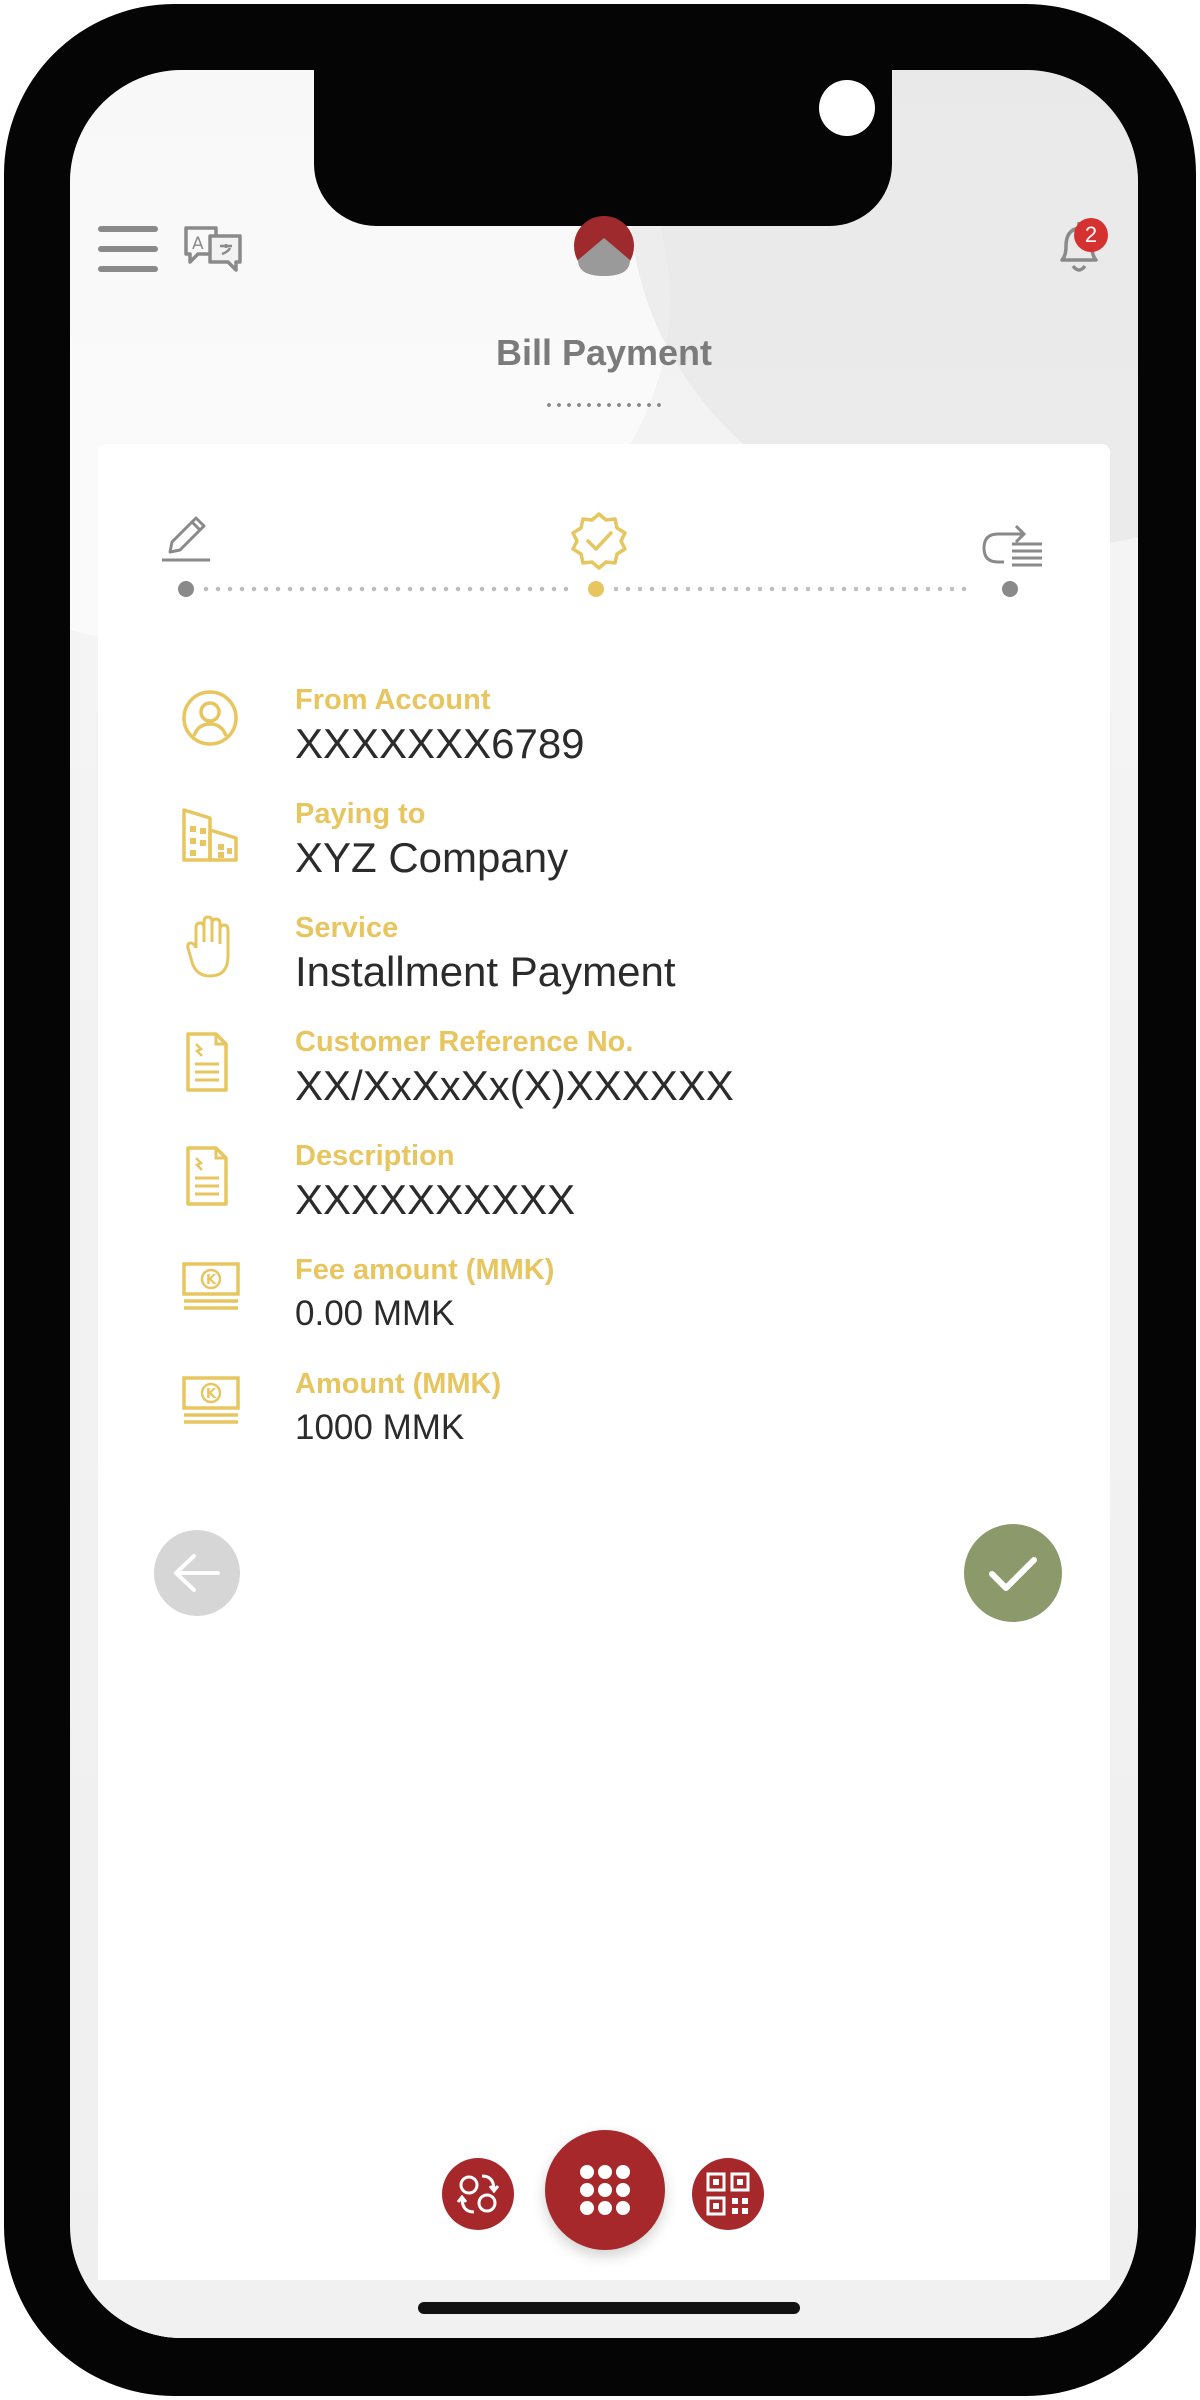 The image size is (1200, 2400). Describe the element at coordinates (347, 928) in the screenshot. I see `field-label: Service` at that location.